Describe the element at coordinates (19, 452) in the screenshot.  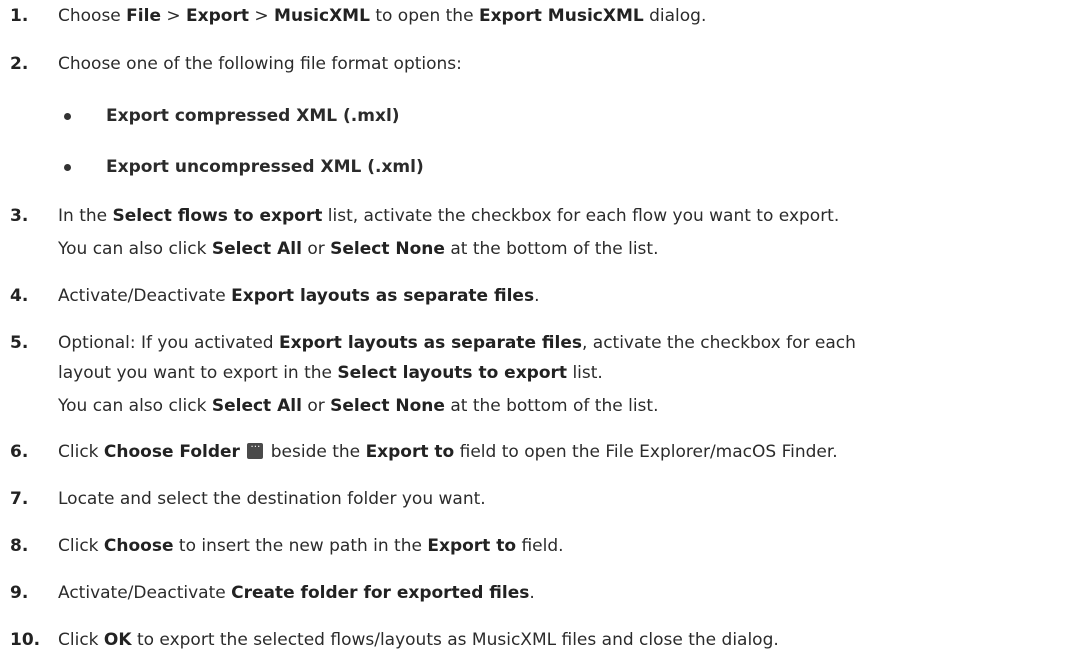
I see `step-number: 6.` at that location.